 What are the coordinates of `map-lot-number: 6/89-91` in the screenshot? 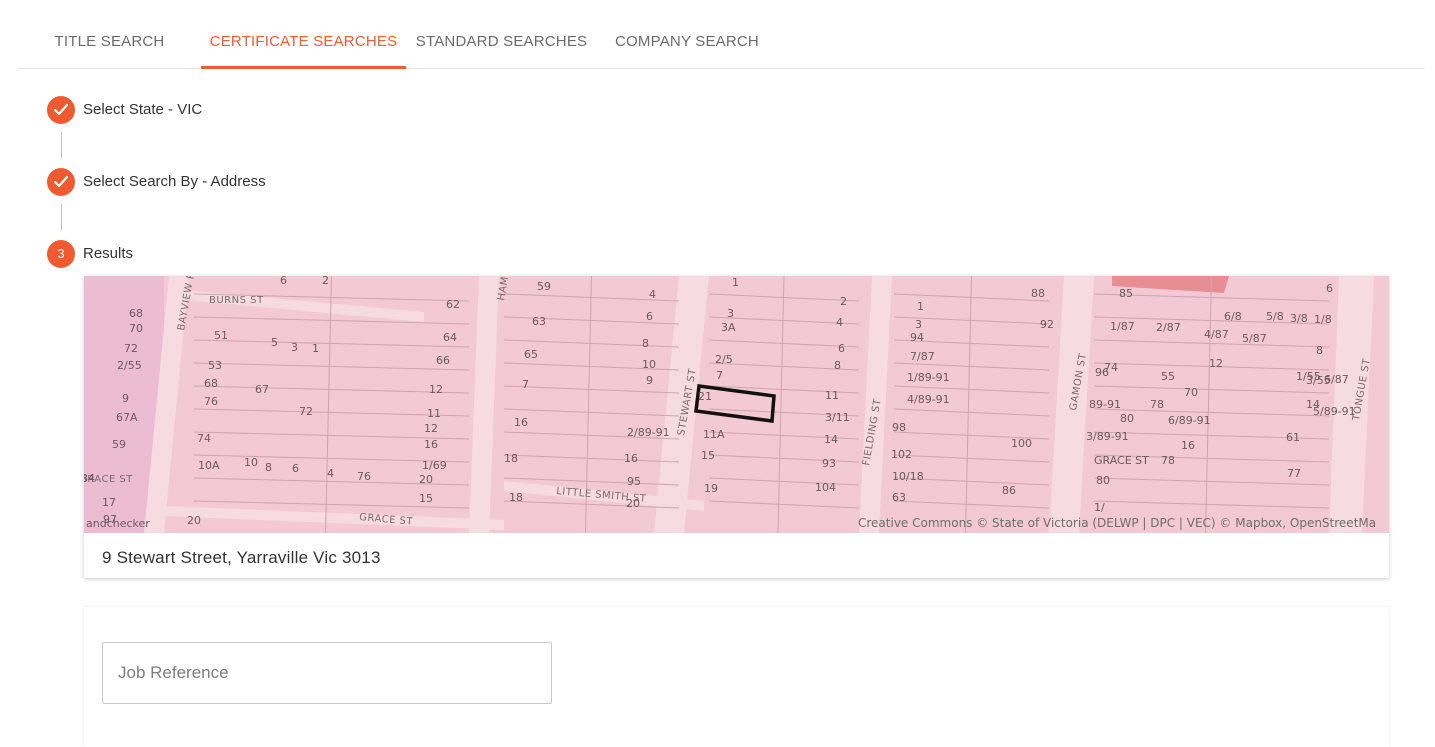 It's located at (1189, 420).